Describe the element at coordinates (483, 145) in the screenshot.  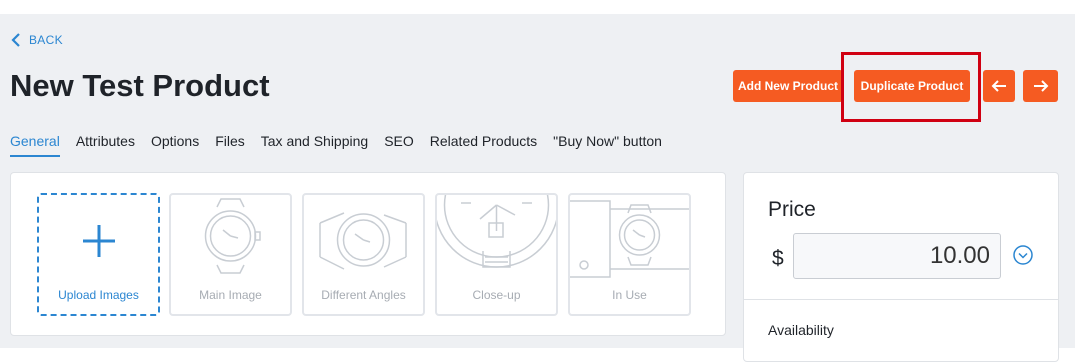
I see `tab-related-products: Related Products` at that location.